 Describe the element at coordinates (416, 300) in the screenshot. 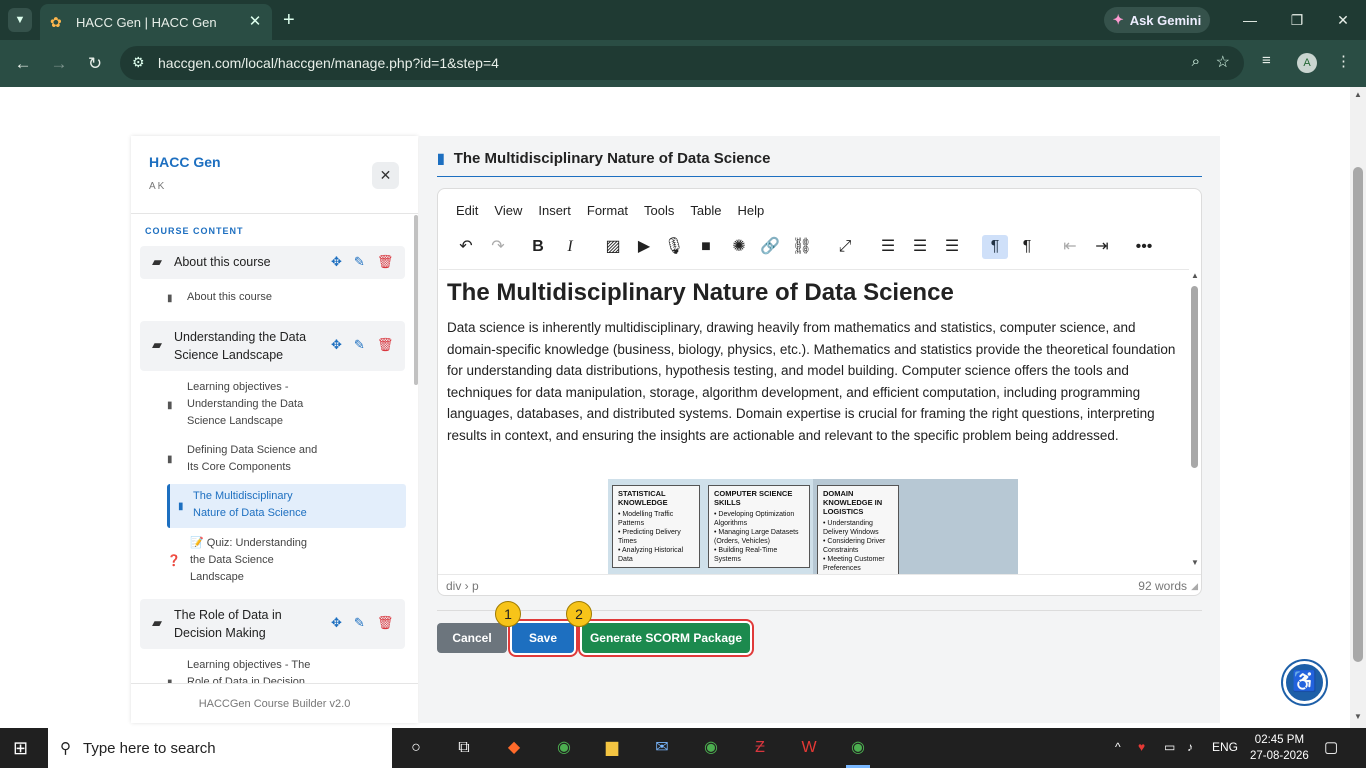

I see `sidebar-scroll-thumb` at that location.